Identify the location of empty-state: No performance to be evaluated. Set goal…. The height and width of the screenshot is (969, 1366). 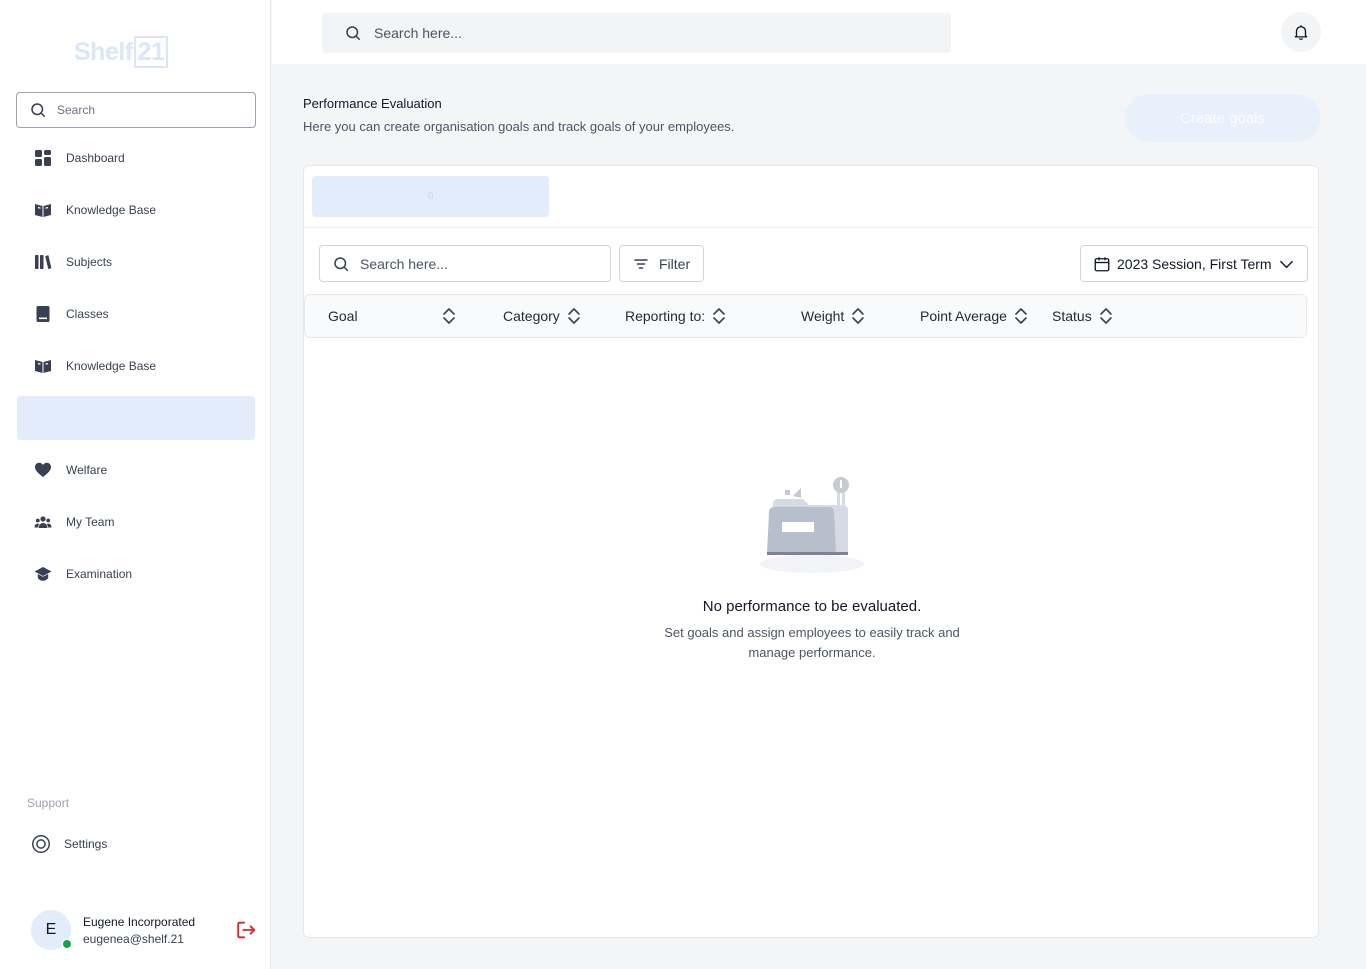
(812, 569).